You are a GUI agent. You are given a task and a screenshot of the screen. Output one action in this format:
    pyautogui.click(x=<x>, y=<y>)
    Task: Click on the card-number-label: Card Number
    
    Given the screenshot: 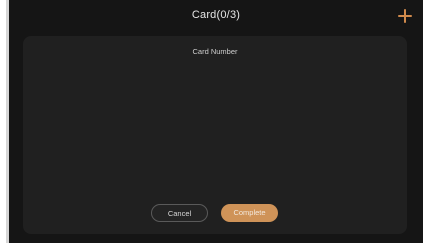 What is the action you would take?
    pyautogui.click(x=215, y=51)
    